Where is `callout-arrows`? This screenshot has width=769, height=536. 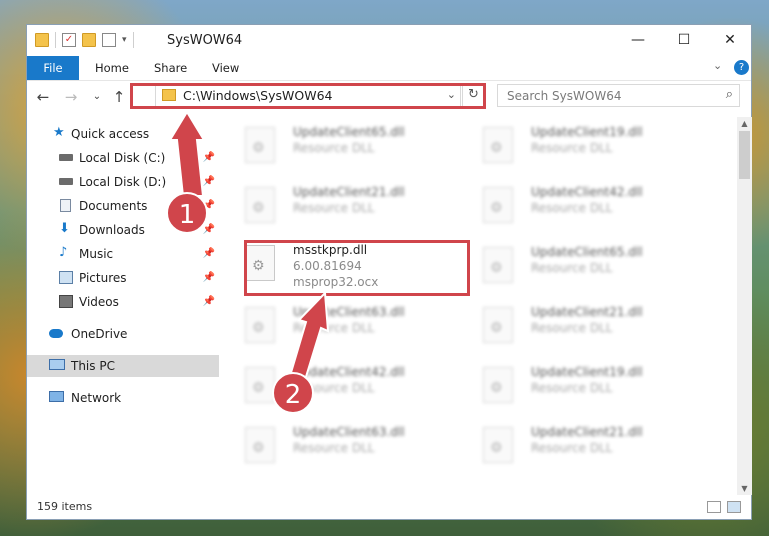 callout-arrows is located at coordinates (249, 246).